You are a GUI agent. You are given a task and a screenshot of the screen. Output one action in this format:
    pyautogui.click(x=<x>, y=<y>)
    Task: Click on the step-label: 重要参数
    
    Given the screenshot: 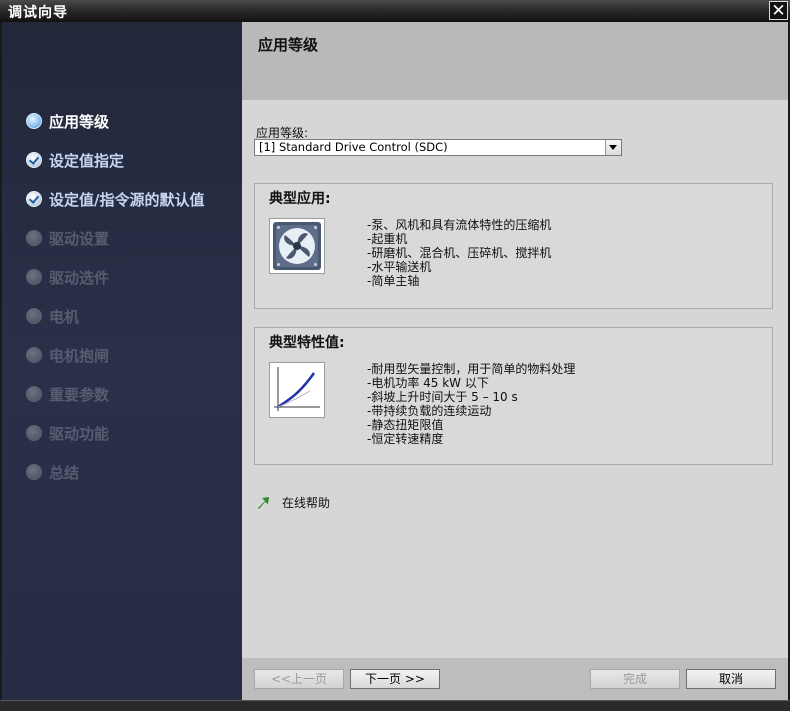 What is the action you would take?
    pyautogui.click(x=79, y=394)
    